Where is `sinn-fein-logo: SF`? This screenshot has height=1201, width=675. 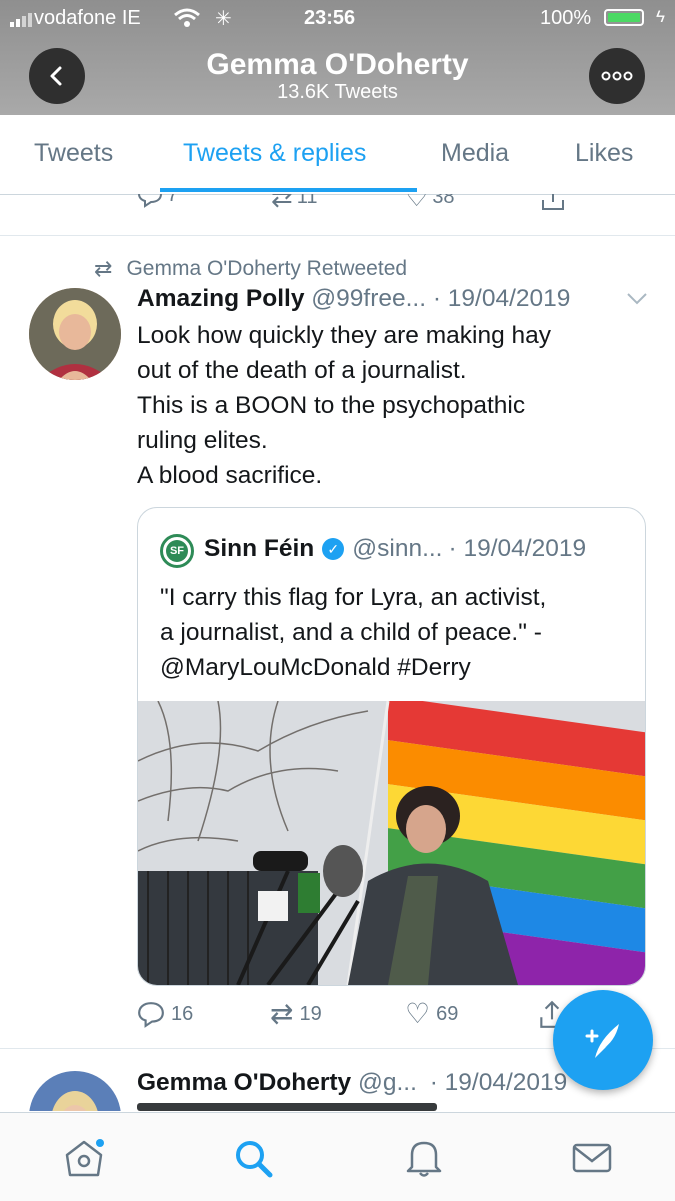 sinn-fein-logo: SF is located at coordinates (177, 551).